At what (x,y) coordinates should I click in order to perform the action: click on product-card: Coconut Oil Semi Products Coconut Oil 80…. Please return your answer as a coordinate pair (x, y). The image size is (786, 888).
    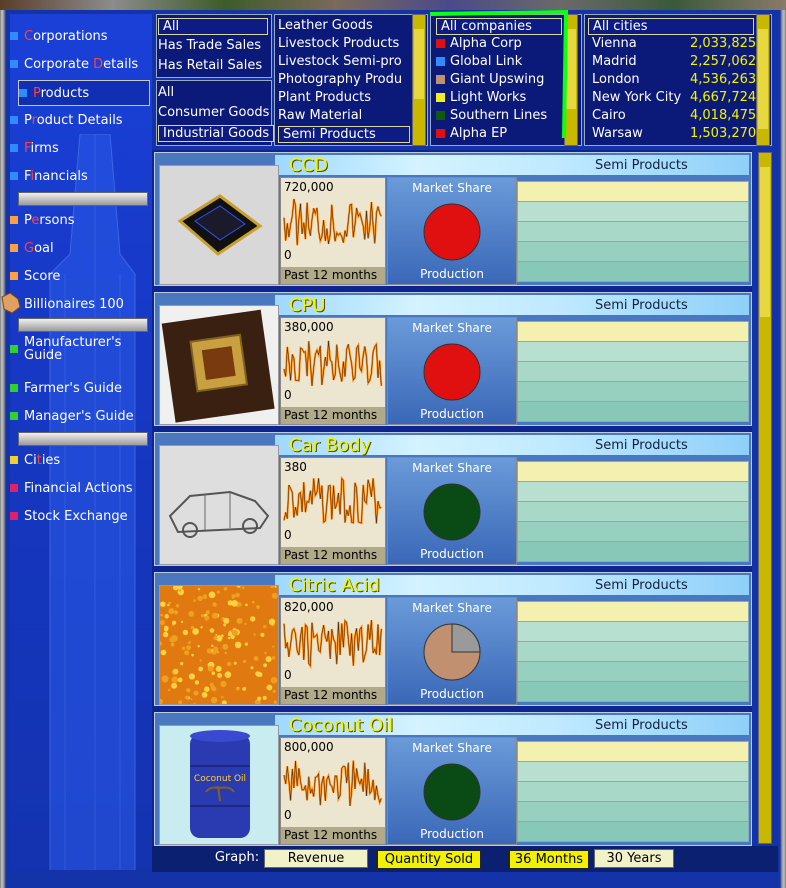
    Looking at the image, I should click on (453, 779).